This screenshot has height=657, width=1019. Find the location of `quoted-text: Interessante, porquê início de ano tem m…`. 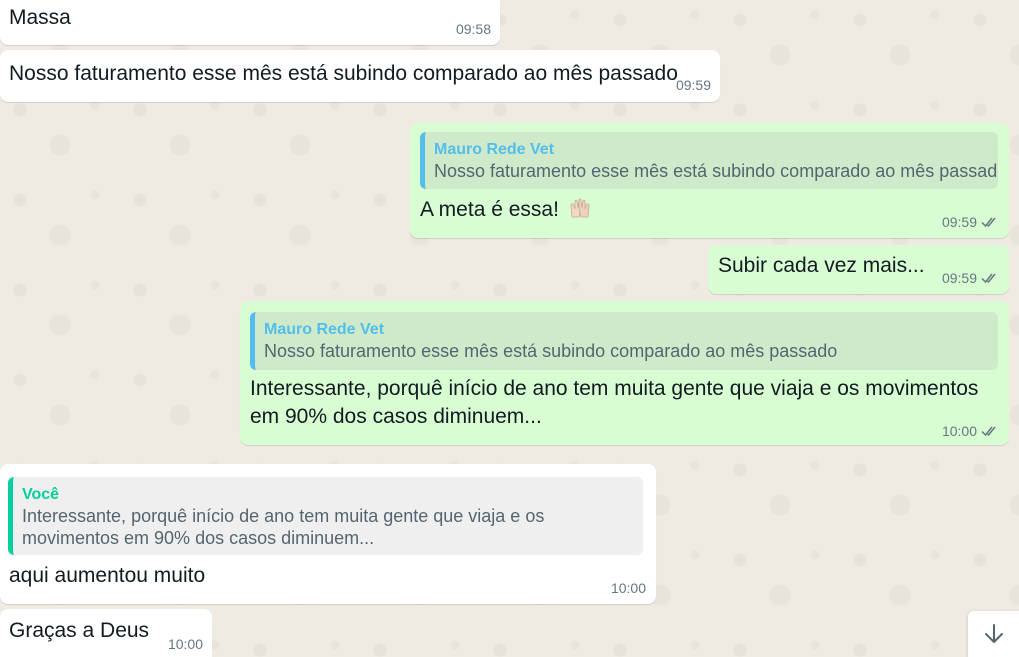

quoted-text: Interessante, porquê início de ano tem m… is located at coordinates (283, 527).